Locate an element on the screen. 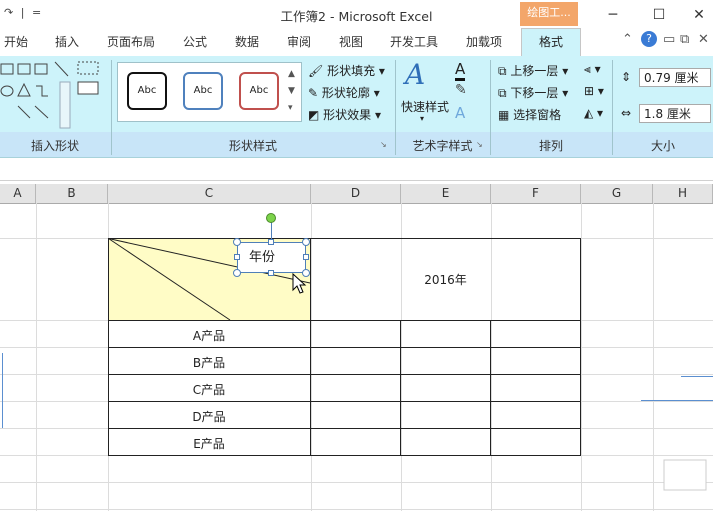 Image resolution: width=713 pixels, height=511 pixels. tab-home: 开始 is located at coordinates (16, 42).